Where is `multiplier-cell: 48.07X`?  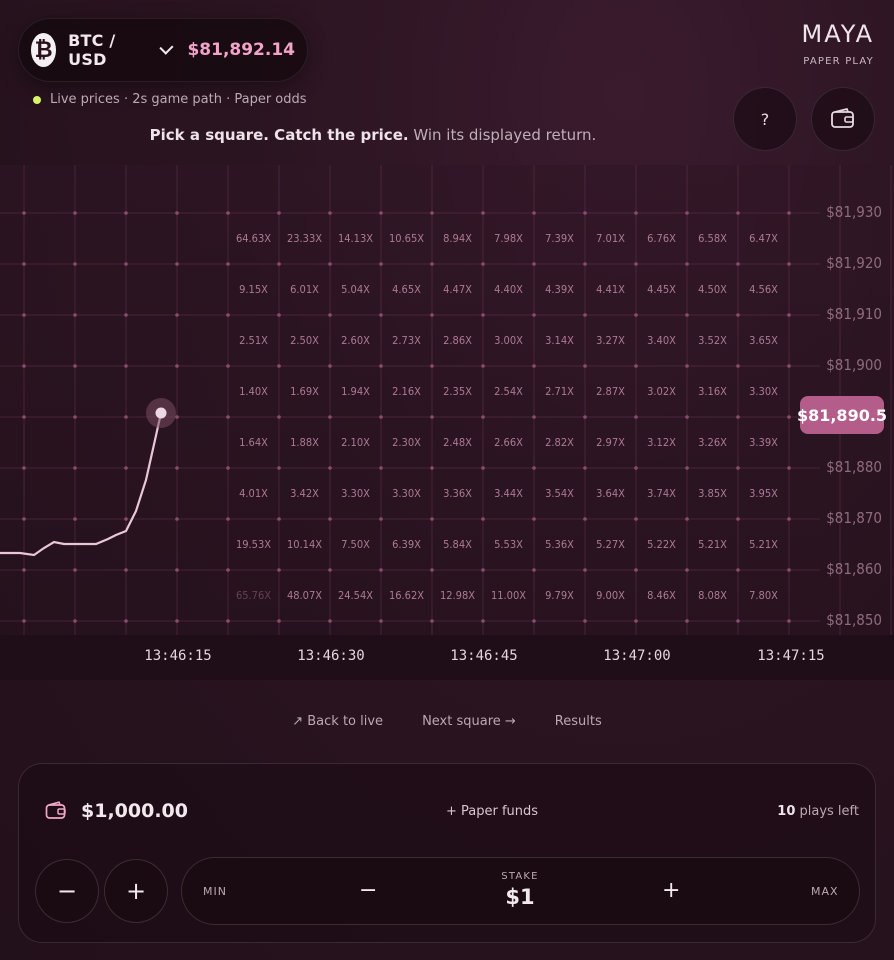
multiplier-cell: 48.07X is located at coordinates (304, 595).